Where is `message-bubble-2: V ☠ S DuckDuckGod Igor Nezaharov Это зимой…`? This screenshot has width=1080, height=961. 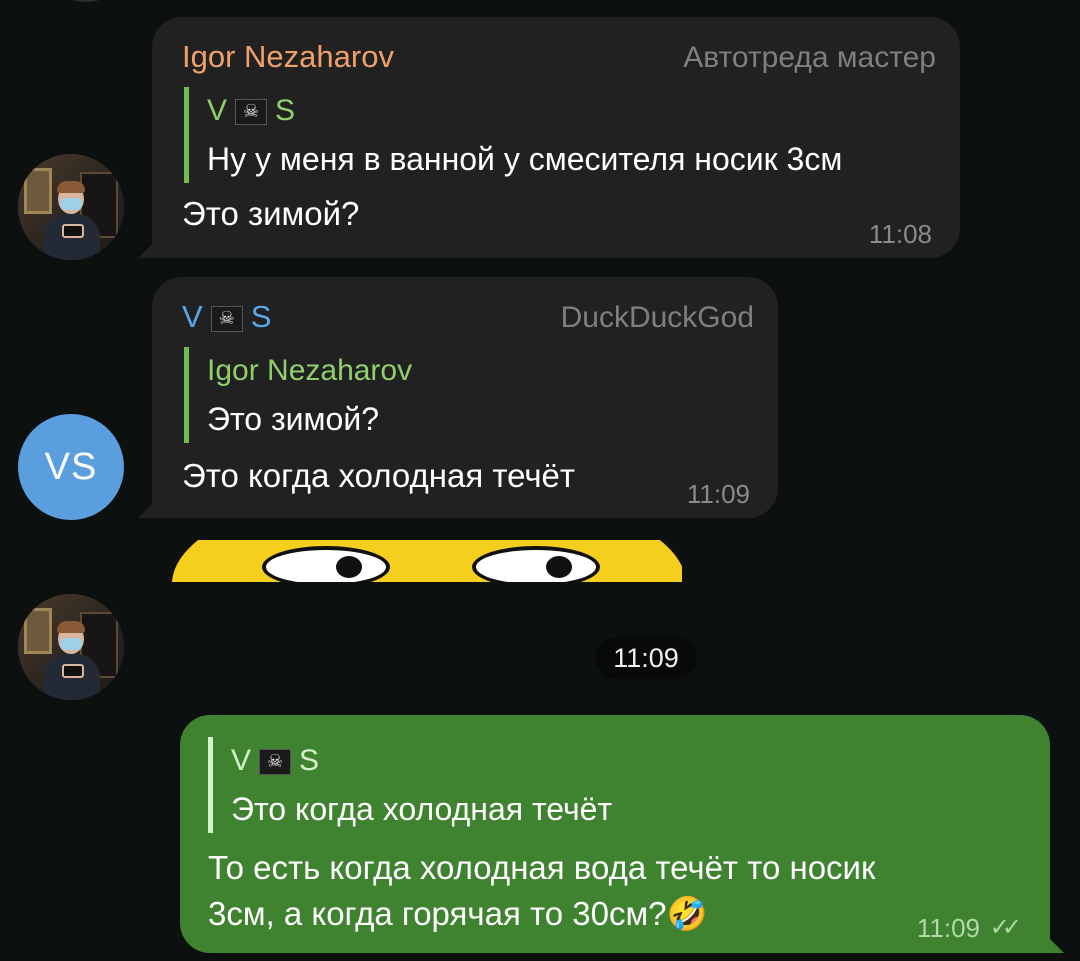
message-bubble-2: V ☠ S DuckDuckGod Igor Nezaharov Это зимой… is located at coordinates (458, 397).